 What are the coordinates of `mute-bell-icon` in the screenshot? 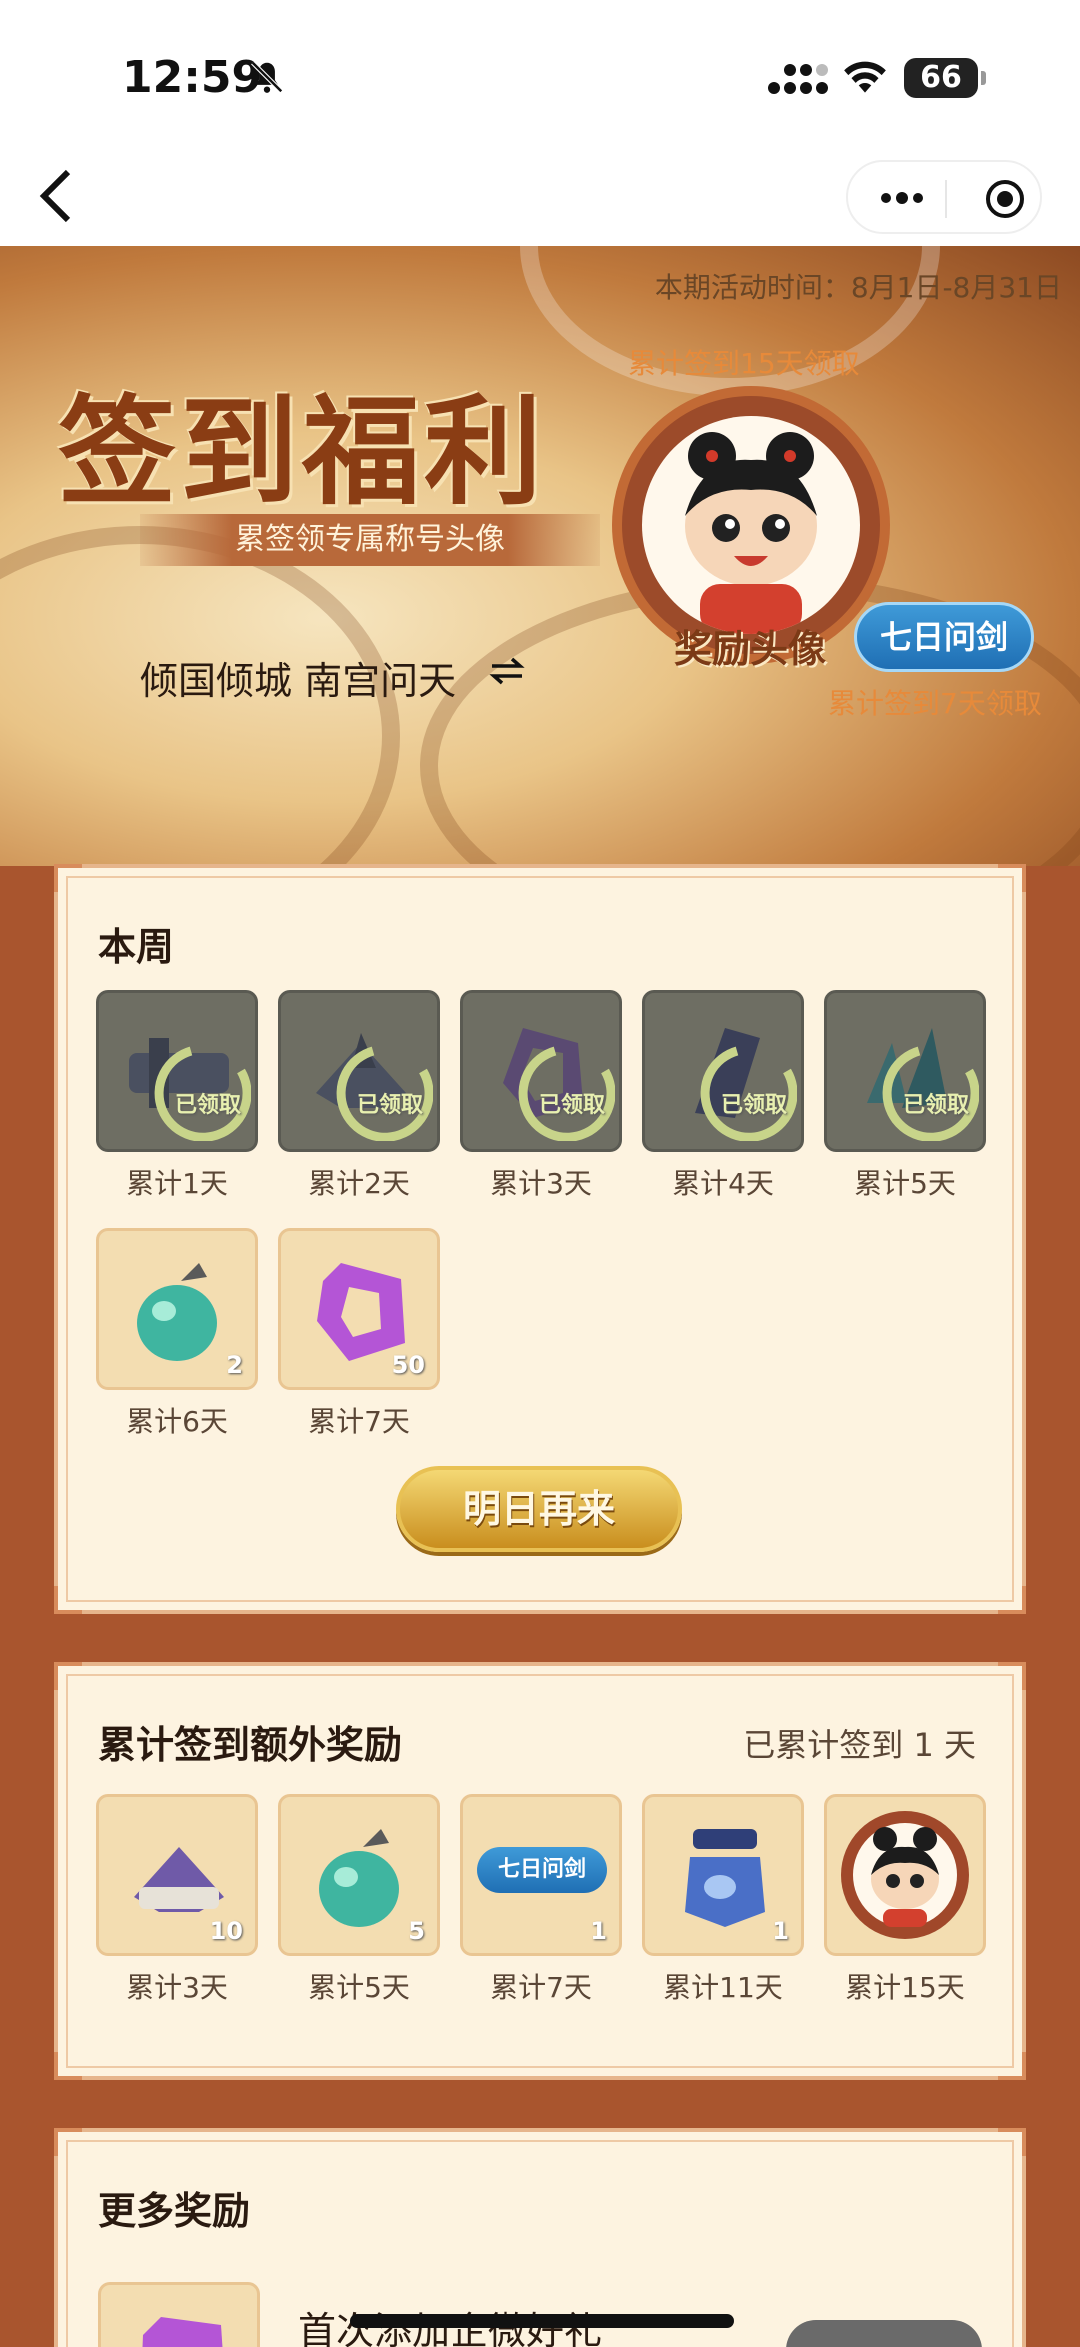 It's located at (267, 77).